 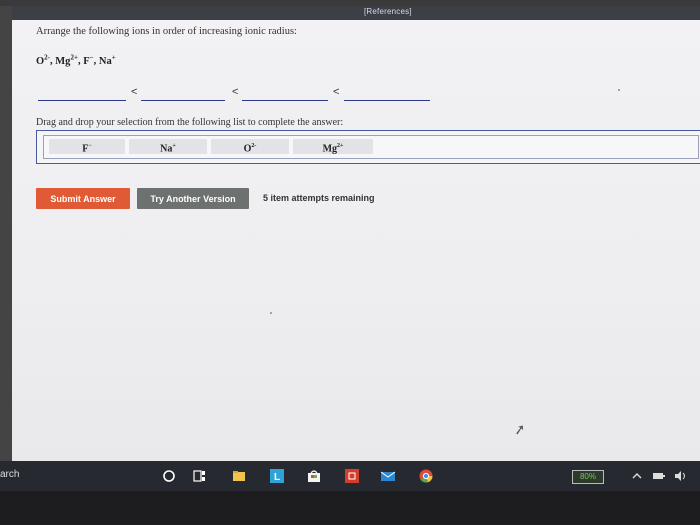 I want to click on office-icon, so click(x=352, y=476).